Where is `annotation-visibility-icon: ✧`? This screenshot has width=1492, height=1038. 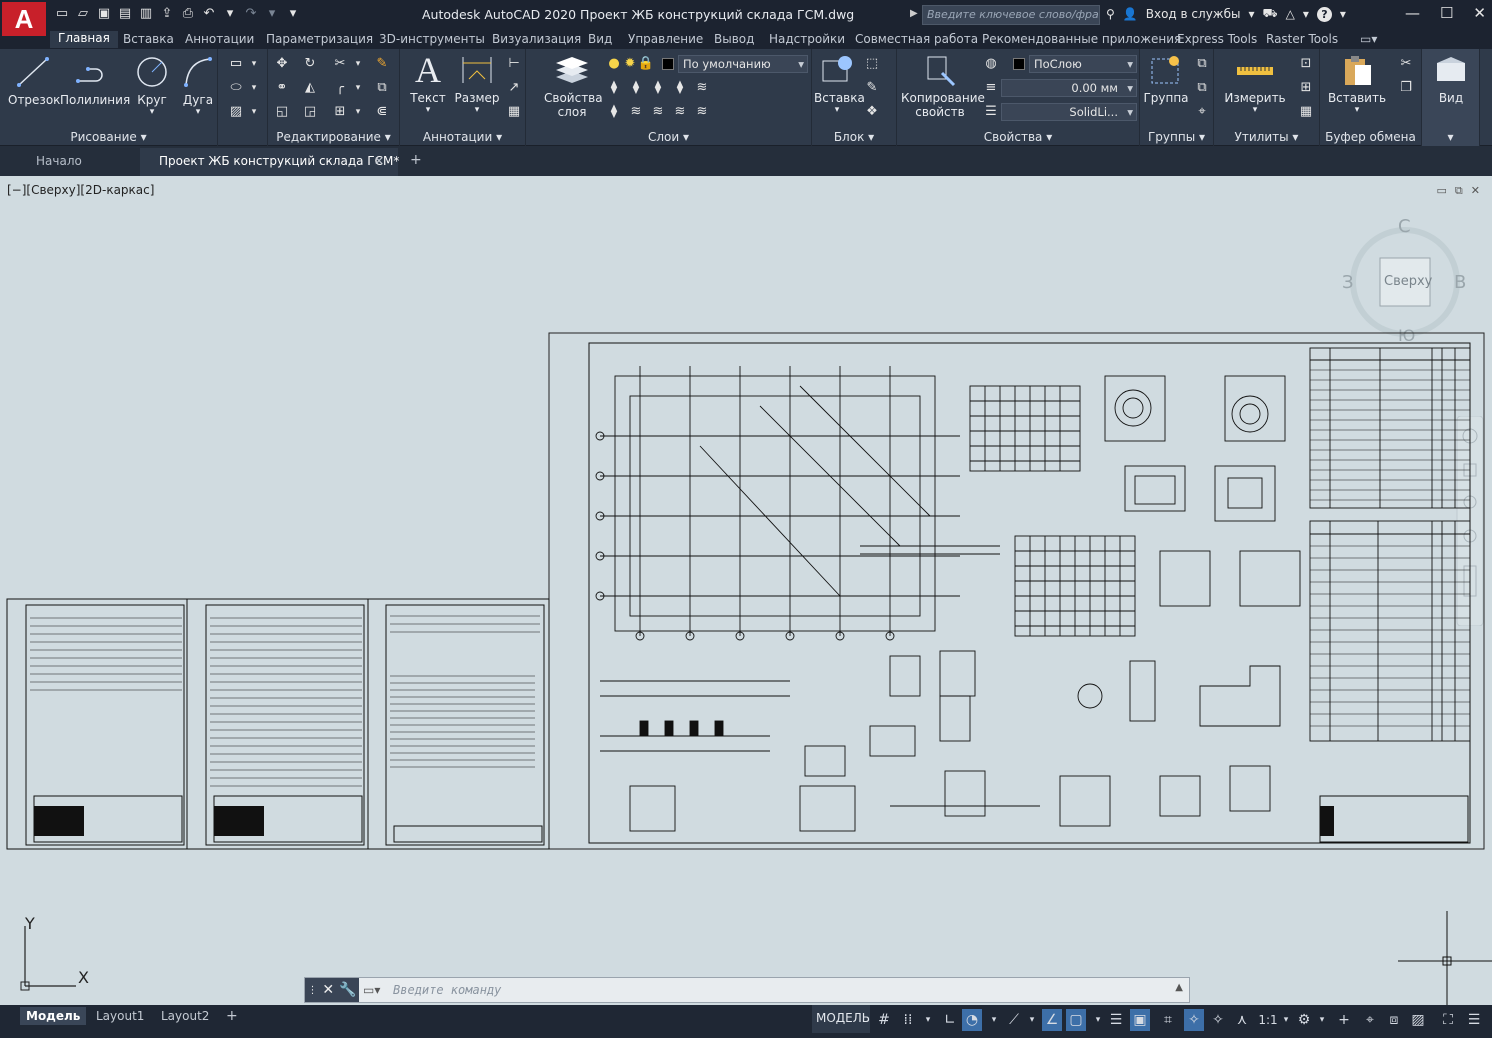
annotation-visibility-icon: ✧ is located at coordinates (1194, 1020).